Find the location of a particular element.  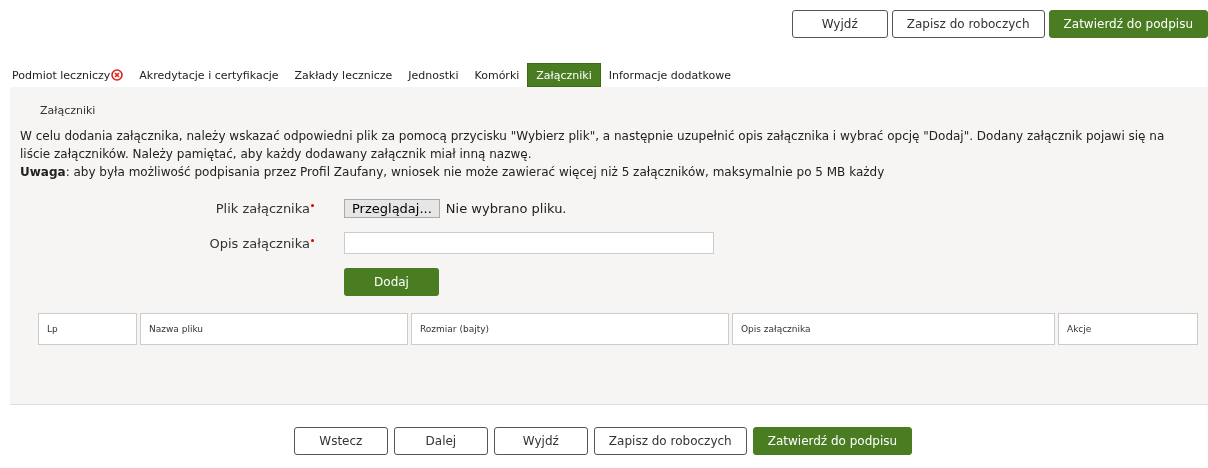

tab: Komórki is located at coordinates (497, 75).